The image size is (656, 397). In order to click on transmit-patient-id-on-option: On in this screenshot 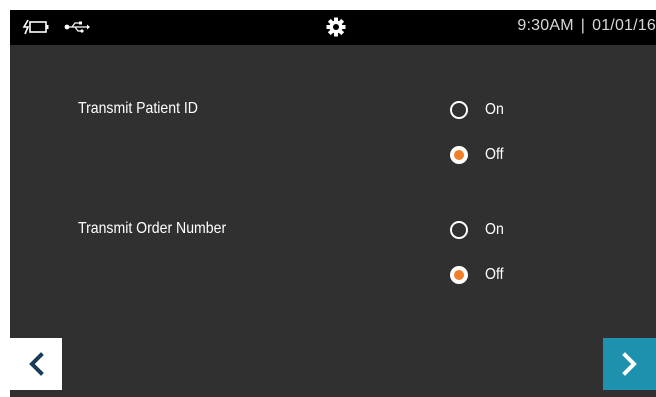, I will do `click(478, 110)`.